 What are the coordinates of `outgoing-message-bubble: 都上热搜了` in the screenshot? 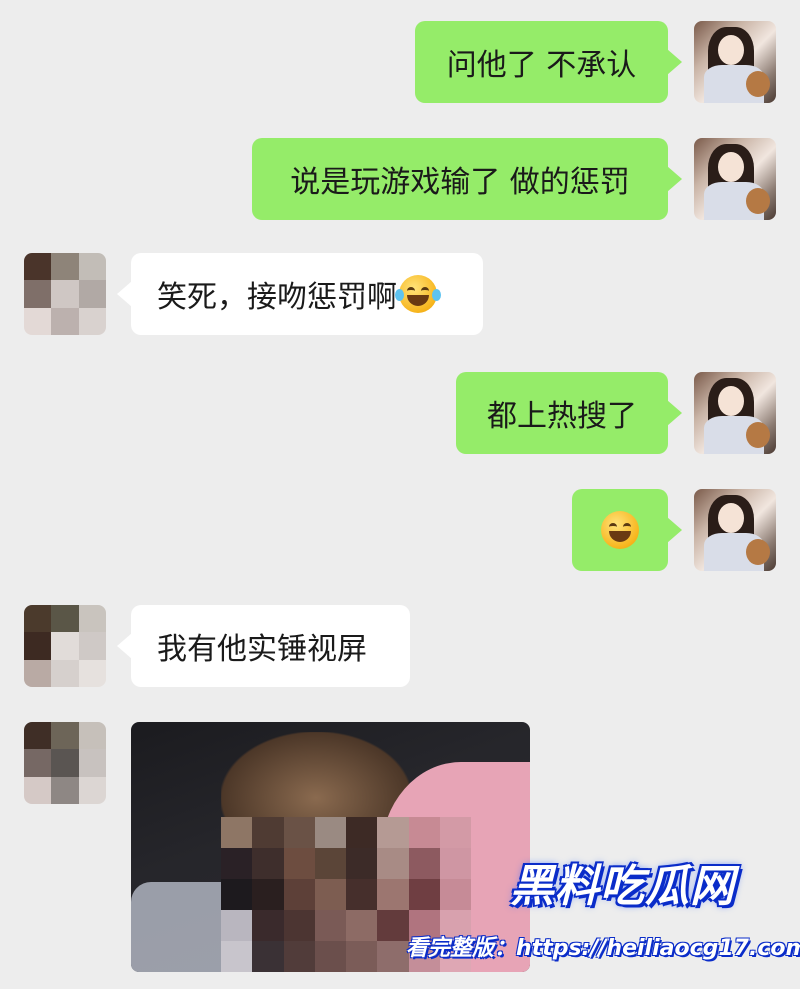 It's located at (569, 413).